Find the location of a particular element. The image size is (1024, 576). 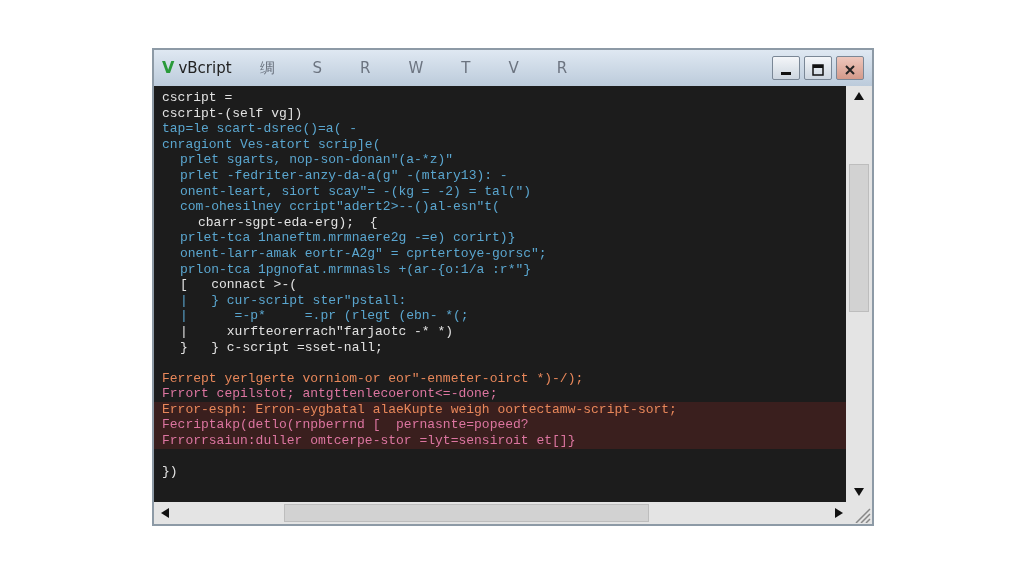

menu-item: V is located at coordinates (513, 68).